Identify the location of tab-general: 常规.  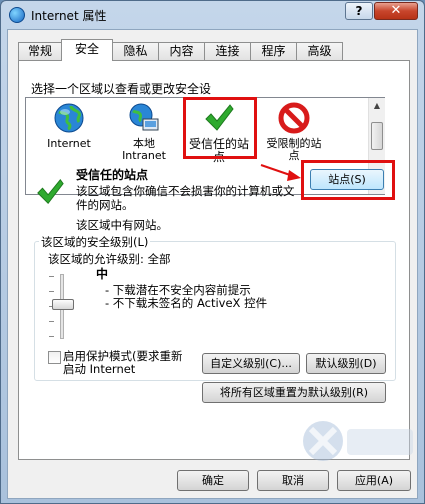
(40, 51).